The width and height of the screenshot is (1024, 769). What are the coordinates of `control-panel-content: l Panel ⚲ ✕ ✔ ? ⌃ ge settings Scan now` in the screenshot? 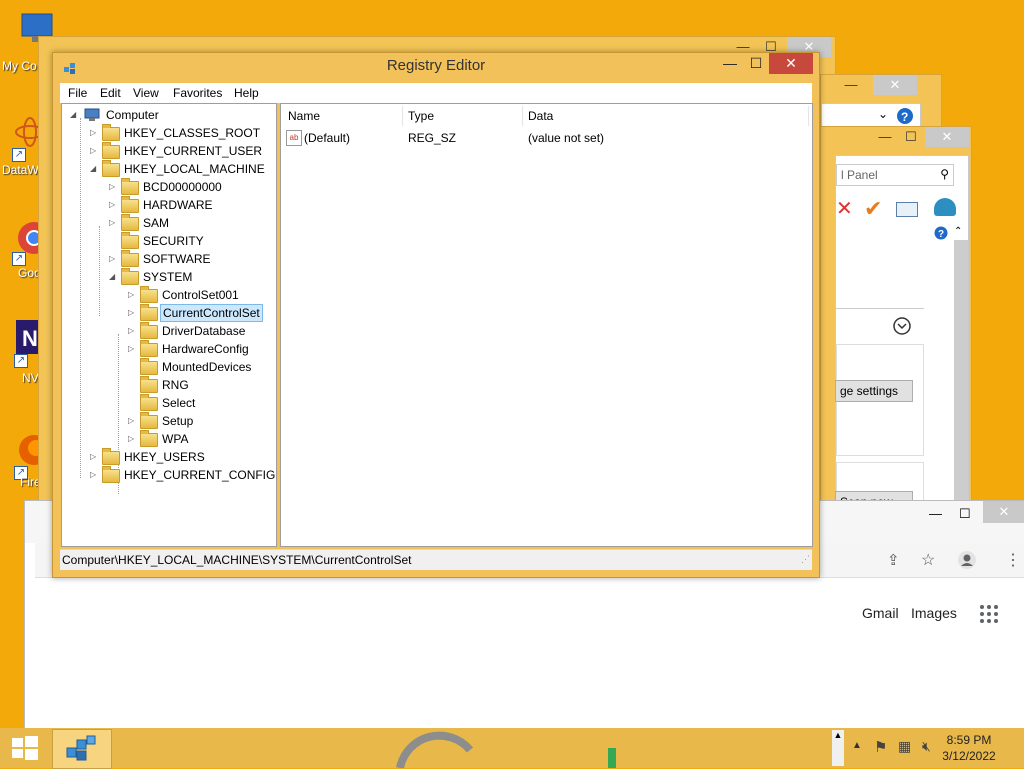 It's located at (902, 330).